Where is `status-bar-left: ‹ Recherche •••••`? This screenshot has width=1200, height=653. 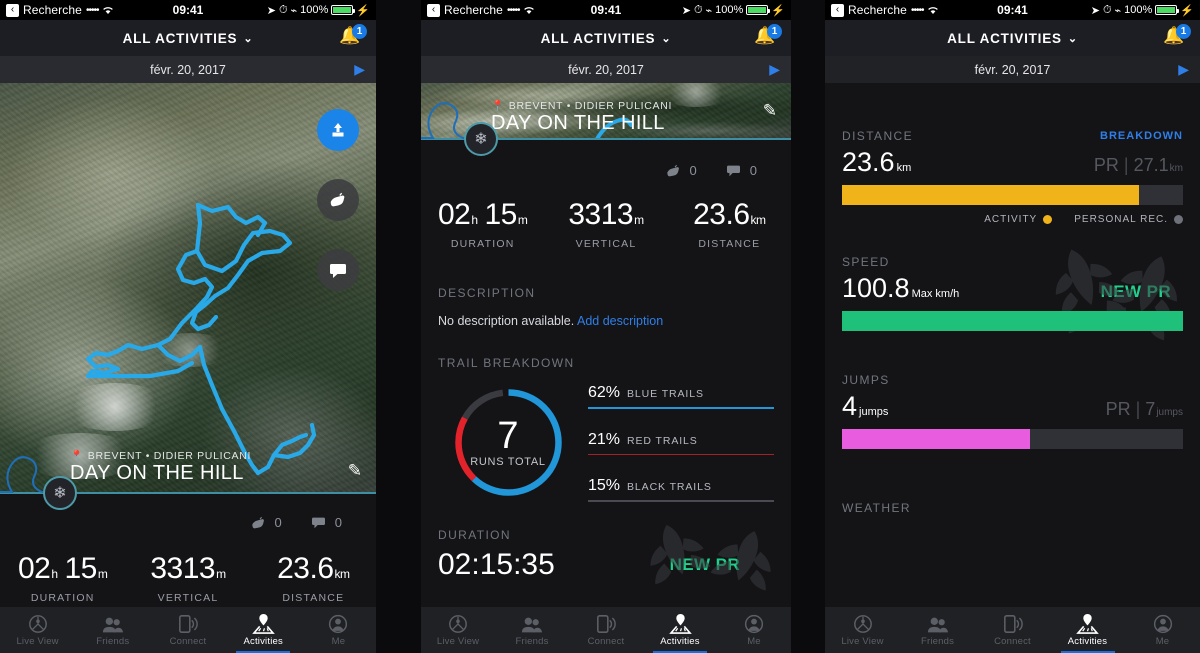
status-bar-left: ‹ Recherche ••••• is located at coordinates (60, 10).